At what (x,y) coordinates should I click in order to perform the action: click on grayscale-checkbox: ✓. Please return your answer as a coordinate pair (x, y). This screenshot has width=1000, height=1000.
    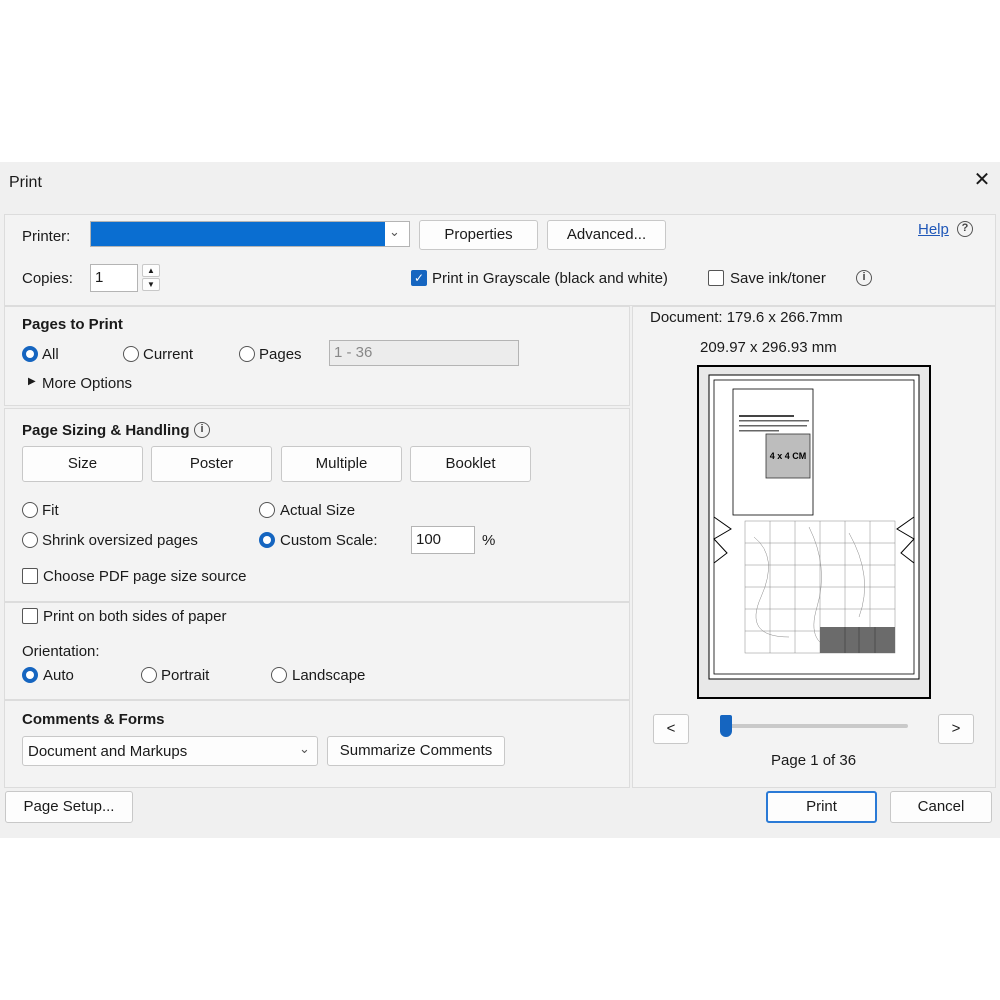
    Looking at the image, I should click on (419, 278).